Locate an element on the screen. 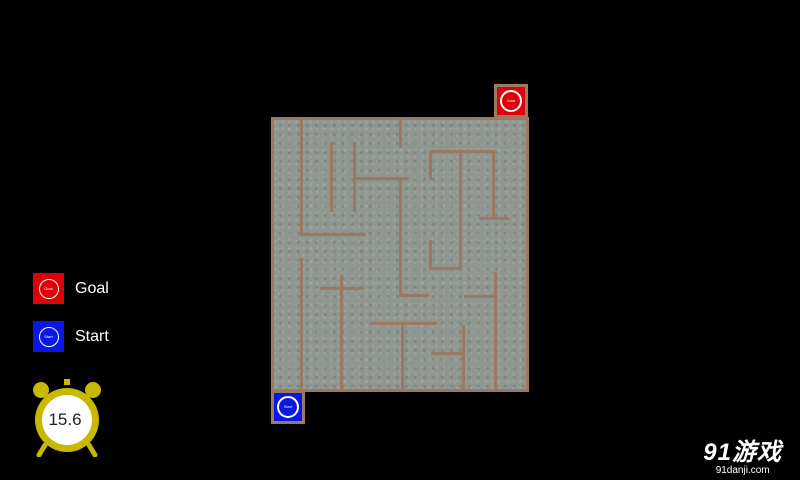  watermark-logo-text: 91游戏 is located at coordinates (742, 452).